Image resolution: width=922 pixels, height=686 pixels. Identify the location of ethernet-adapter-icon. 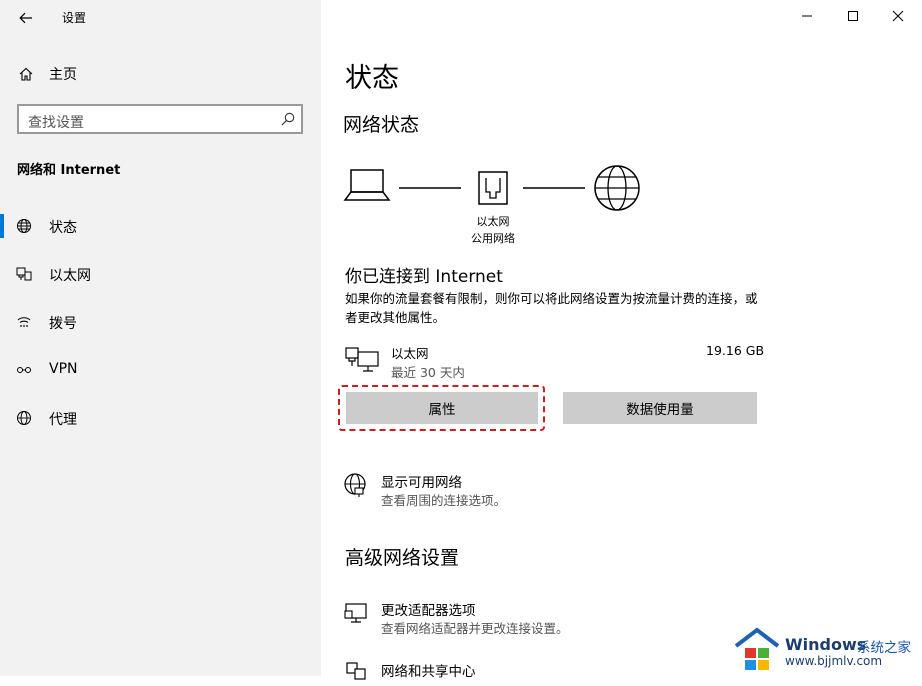
(362, 359).